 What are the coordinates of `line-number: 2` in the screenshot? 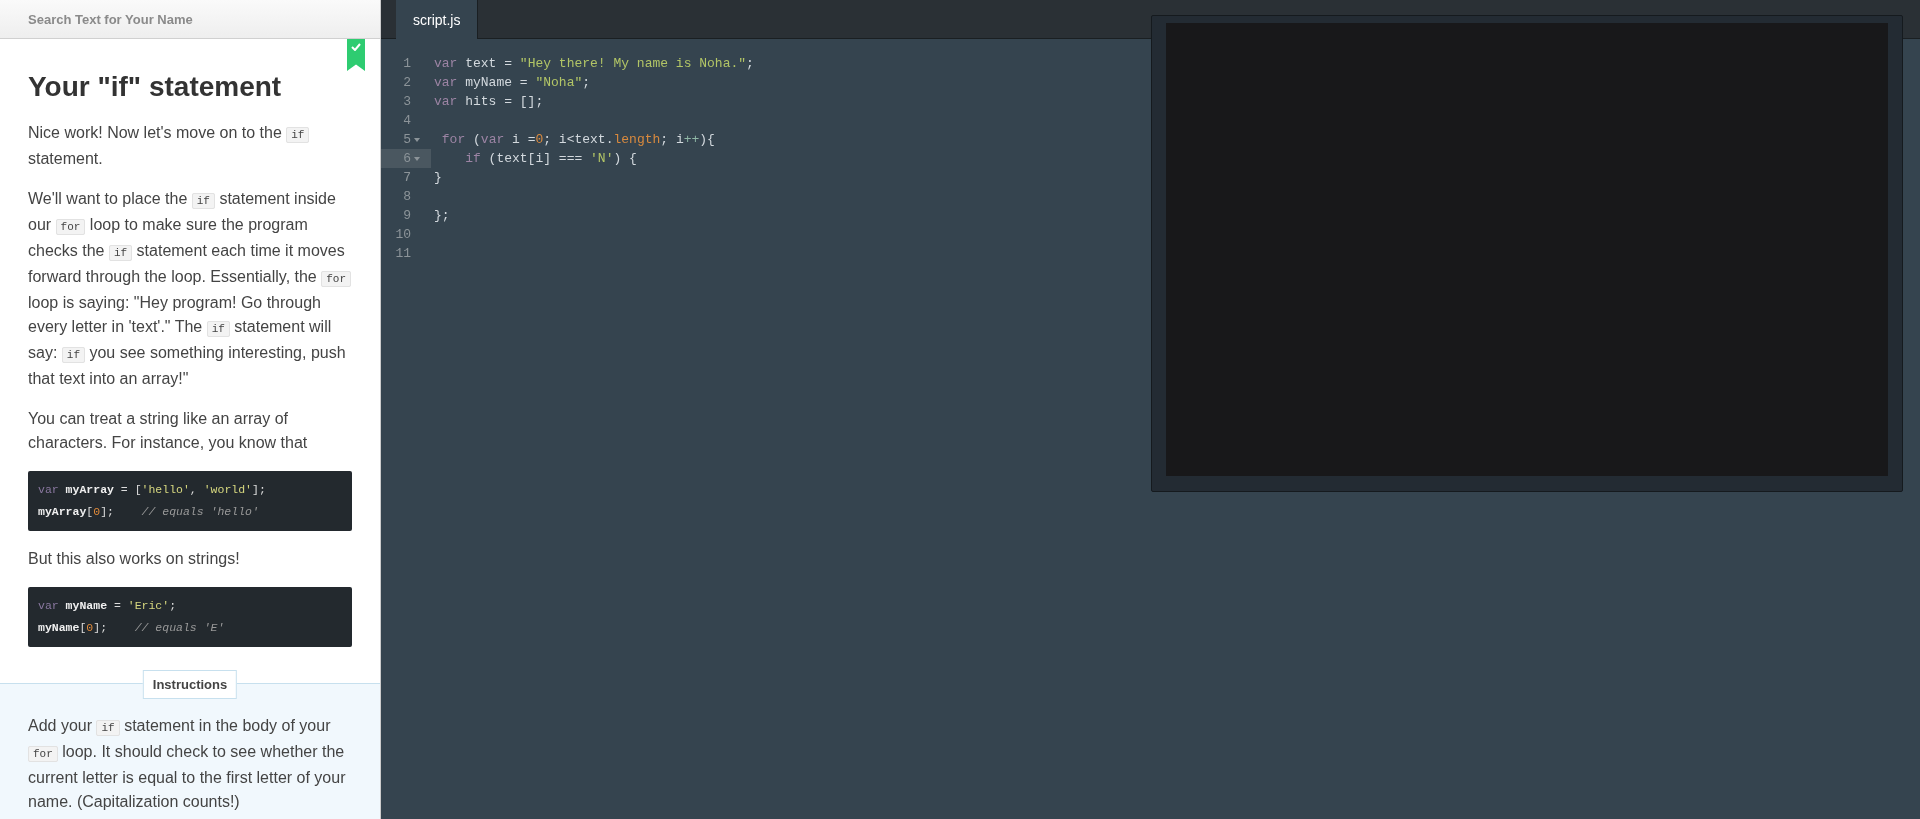 It's located at (407, 82).